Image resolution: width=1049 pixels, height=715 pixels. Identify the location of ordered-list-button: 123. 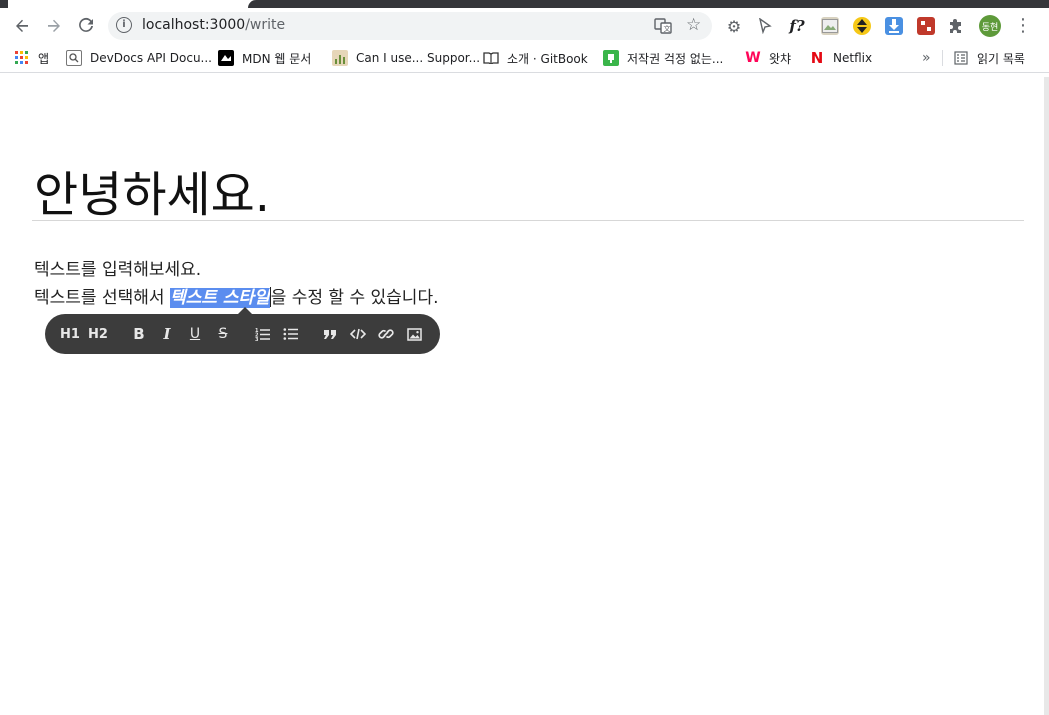
(263, 334).